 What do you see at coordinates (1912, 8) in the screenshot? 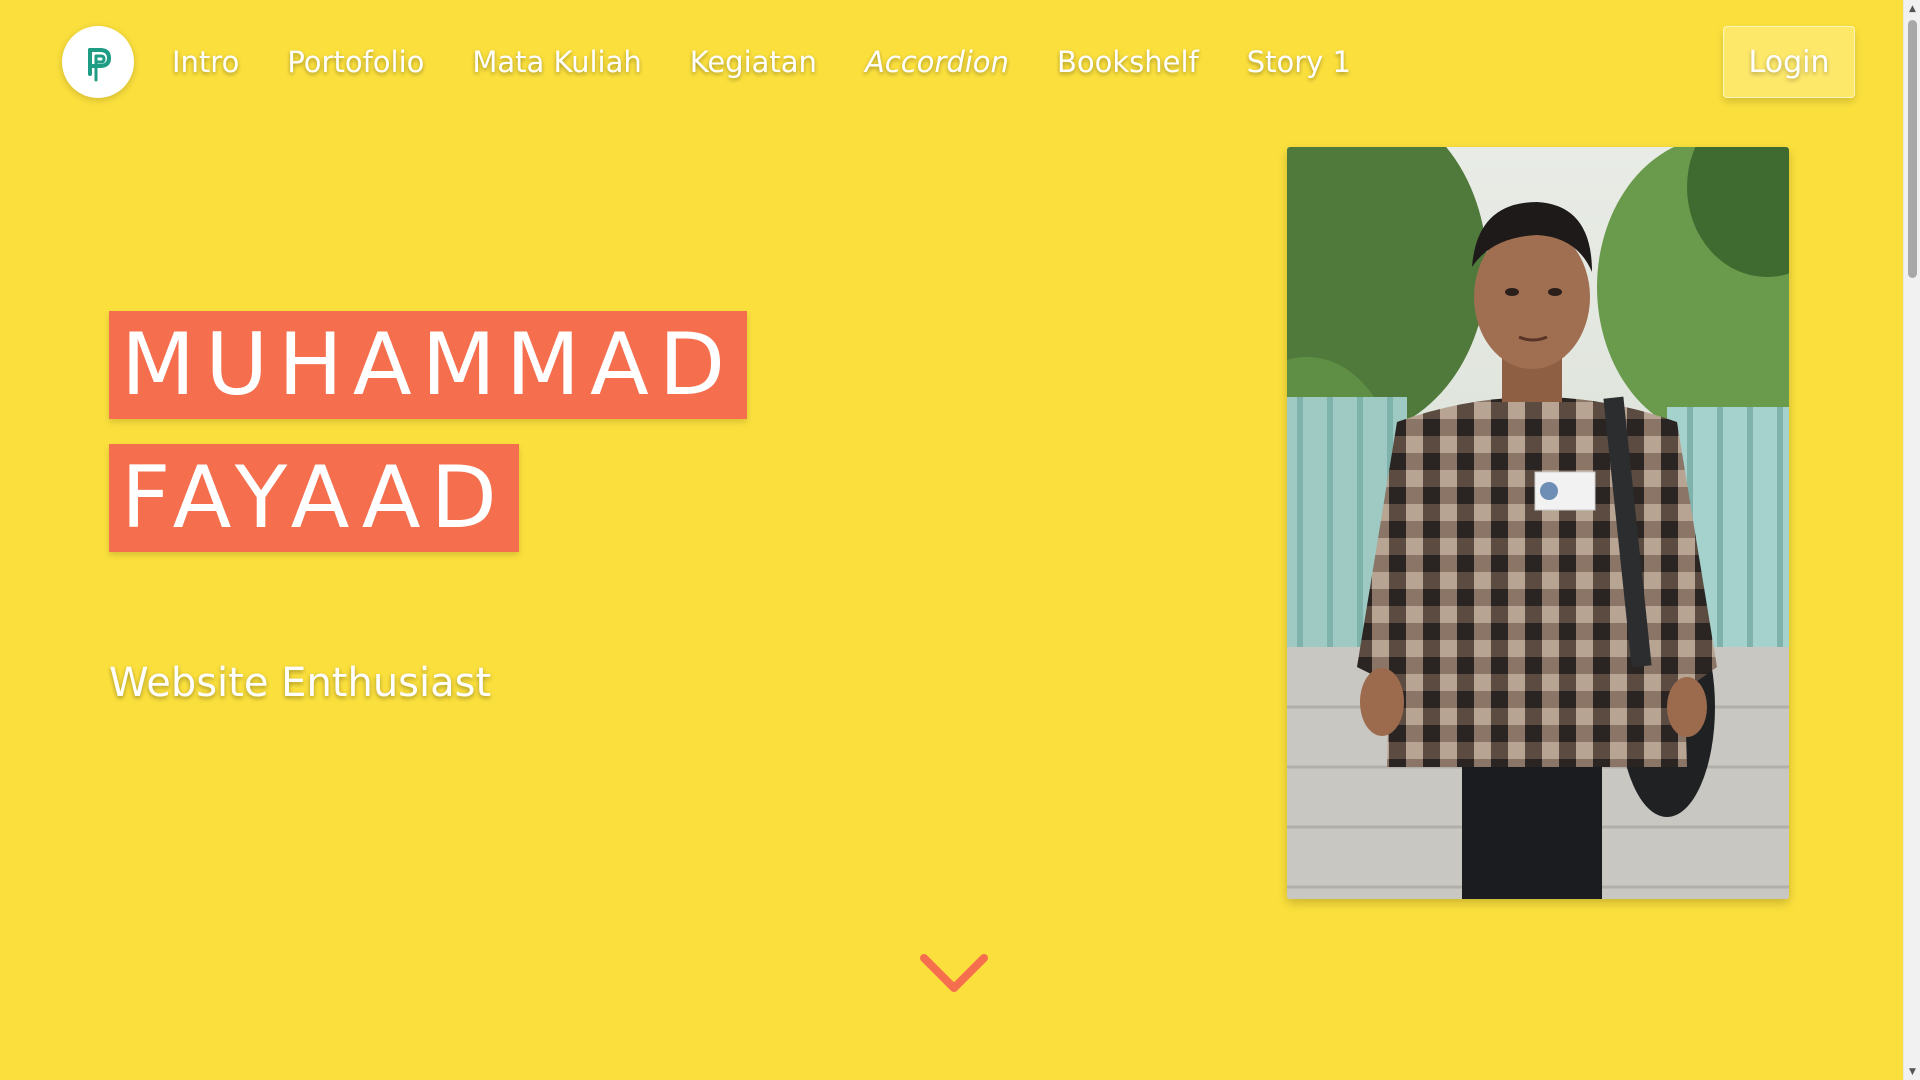
I see `scroll-up-icon: ▲` at bounding box center [1912, 8].